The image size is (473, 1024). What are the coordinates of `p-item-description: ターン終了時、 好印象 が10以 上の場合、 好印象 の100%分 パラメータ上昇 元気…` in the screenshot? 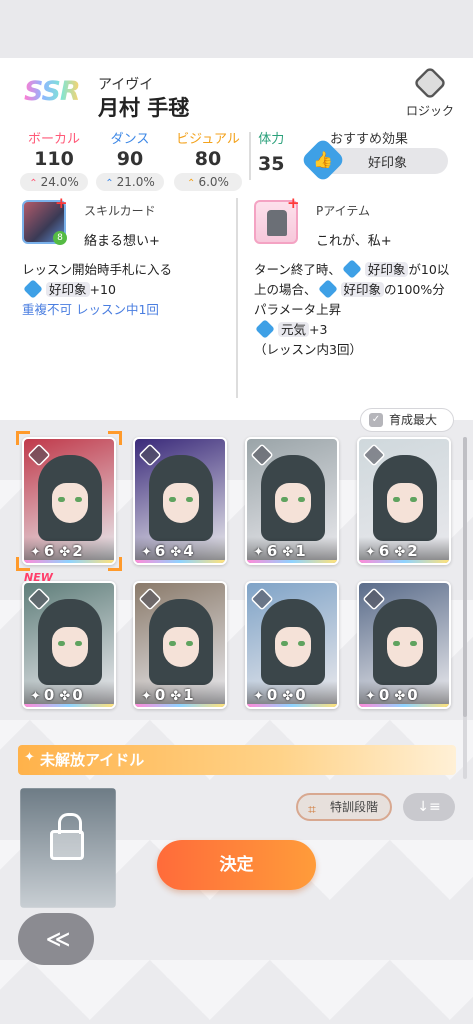 It's located at (359, 309).